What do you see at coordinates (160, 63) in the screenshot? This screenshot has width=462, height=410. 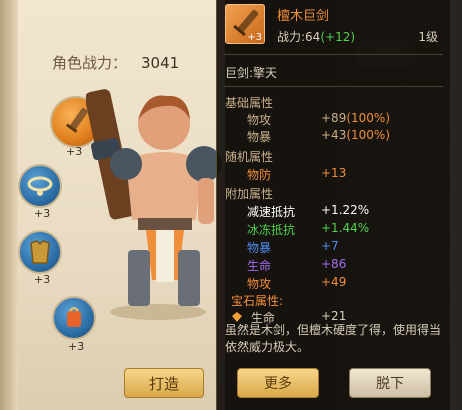 I see `power-value: 3041` at bounding box center [160, 63].